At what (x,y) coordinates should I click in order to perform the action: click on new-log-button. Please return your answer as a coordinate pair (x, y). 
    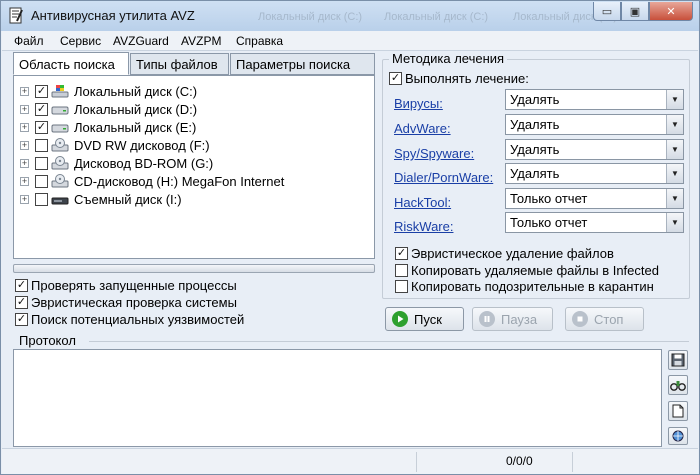
    Looking at the image, I should click on (678, 411).